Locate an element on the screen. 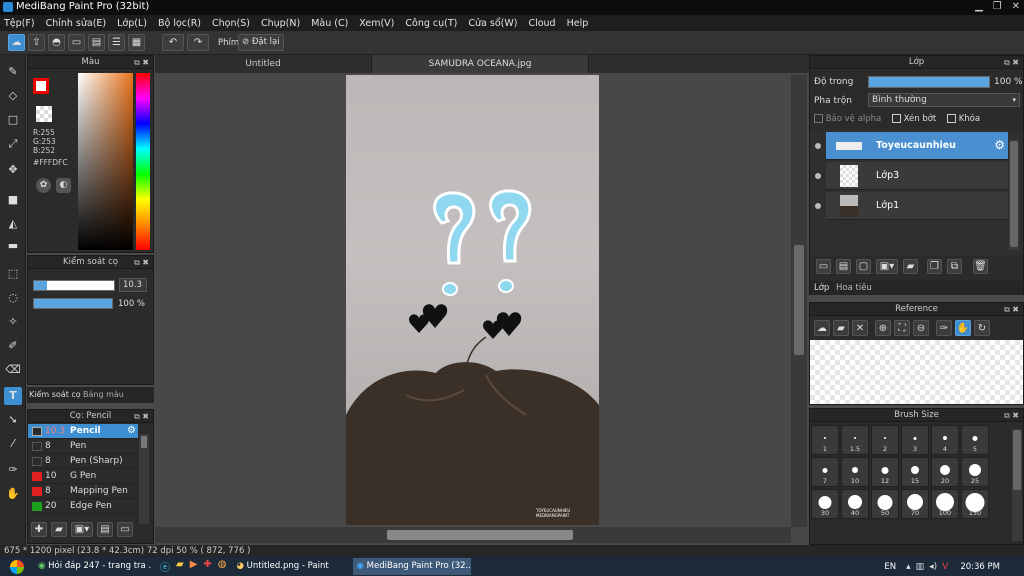 The height and width of the screenshot is (576, 1024). brush-size-cell: 12 is located at coordinates (885, 472).